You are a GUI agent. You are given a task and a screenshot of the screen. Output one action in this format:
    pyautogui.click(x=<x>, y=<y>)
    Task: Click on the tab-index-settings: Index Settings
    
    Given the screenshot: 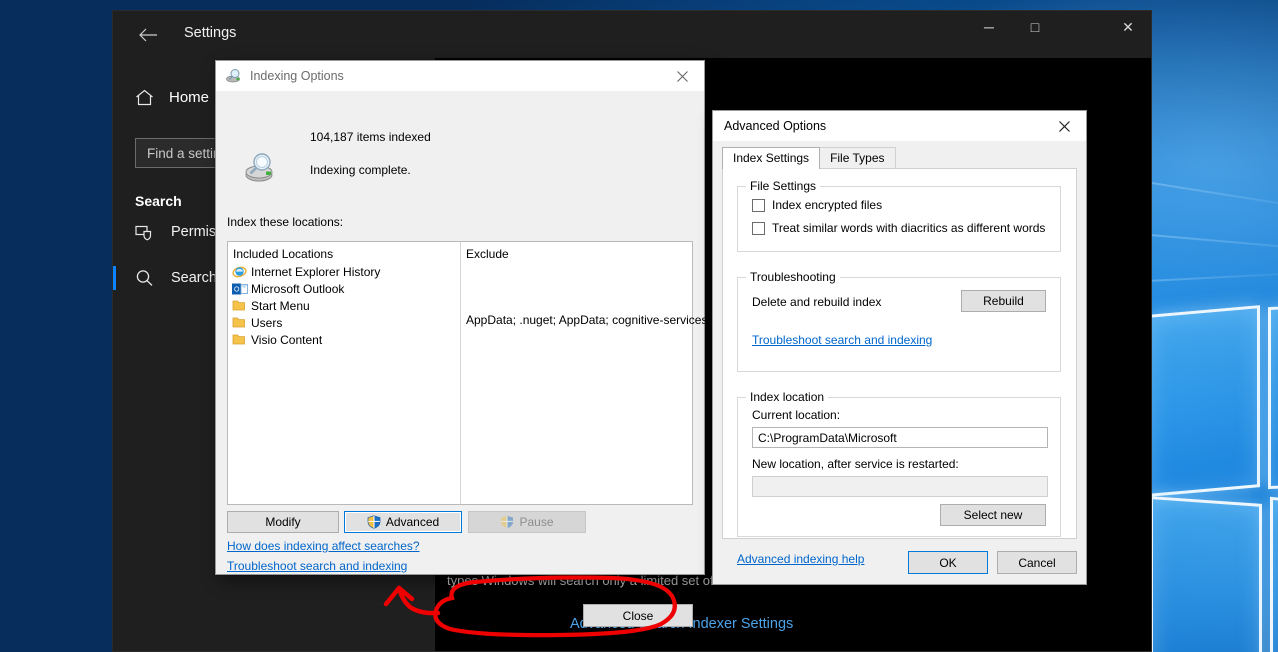 What is the action you would take?
    pyautogui.click(x=771, y=158)
    